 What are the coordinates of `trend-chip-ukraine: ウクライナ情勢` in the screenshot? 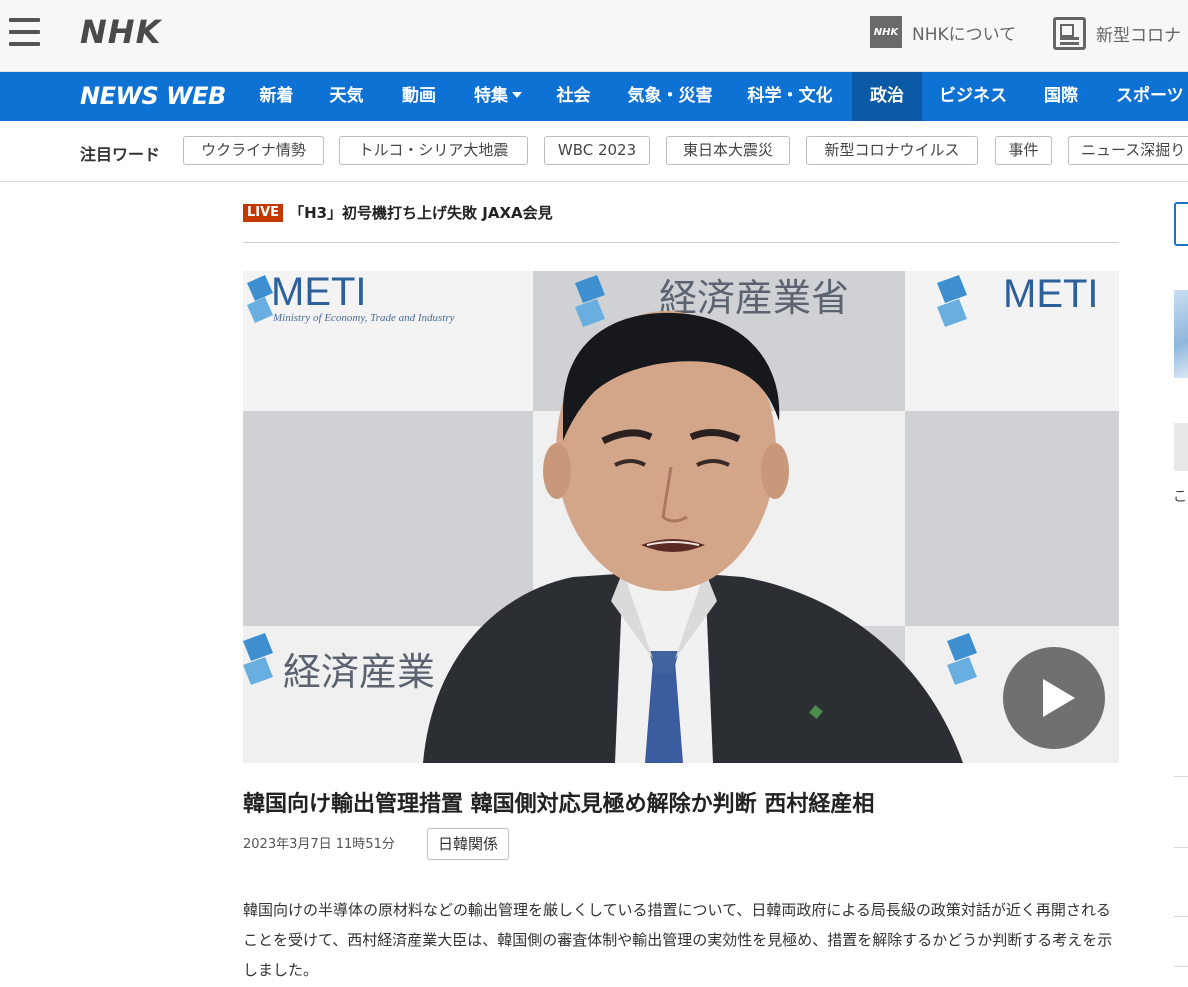 It's located at (253, 150).